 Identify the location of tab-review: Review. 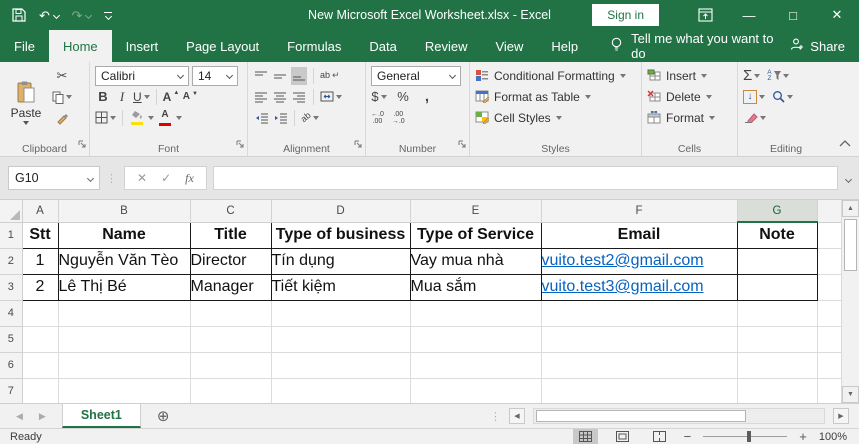
(446, 46).